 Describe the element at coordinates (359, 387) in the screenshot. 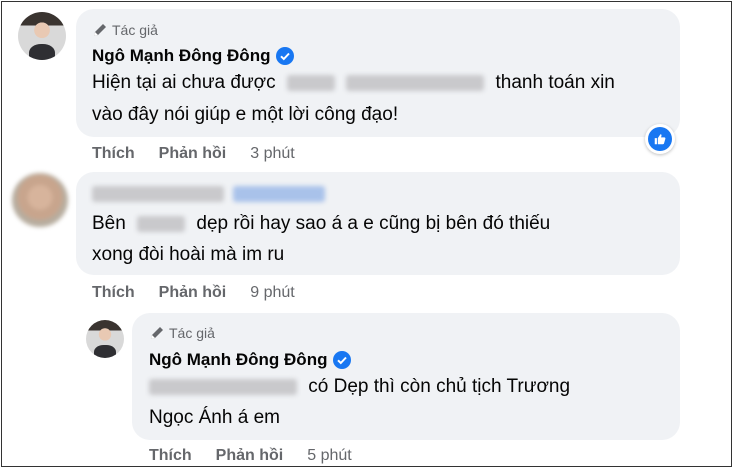

I see `reply-text: có Dẹp thì còn chủ tịch Trương` at that location.